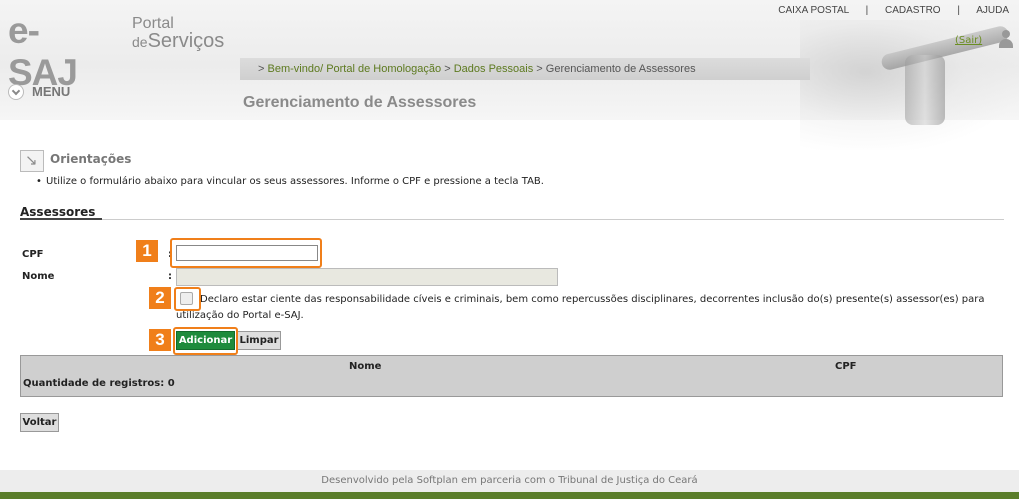 This screenshot has width=1019, height=499. Describe the element at coordinates (91, 159) in the screenshot. I see `orientacoes-title: Orientações` at that location.